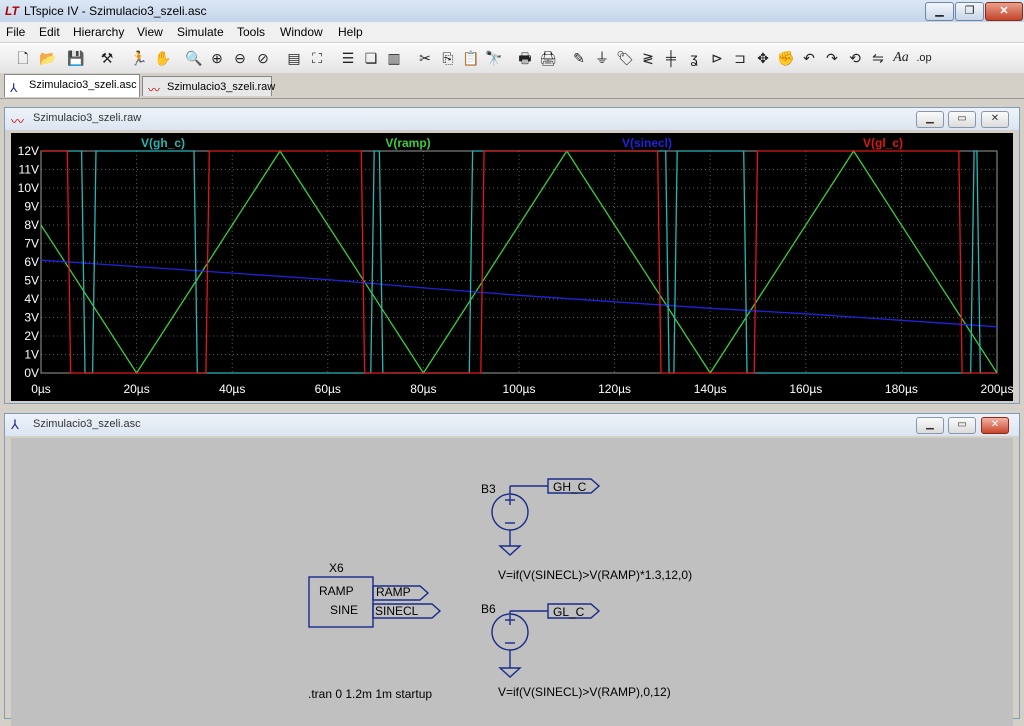 This screenshot has width=1024, height=726. What do you see at coordinates (510, 550) in the screenshot?
I see `b3-ground-icon` at bounding box center [510, 550].